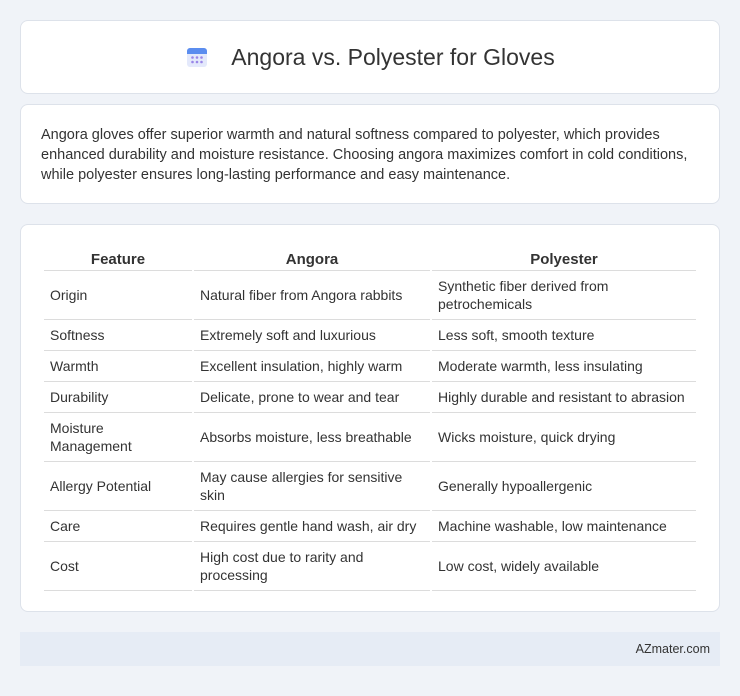 Image resolution: width=740 pixels, height=696 pixels. Describe the element at coordinates (118, 295) in the screenshot. I see `feature-cell: Origin` at that location.